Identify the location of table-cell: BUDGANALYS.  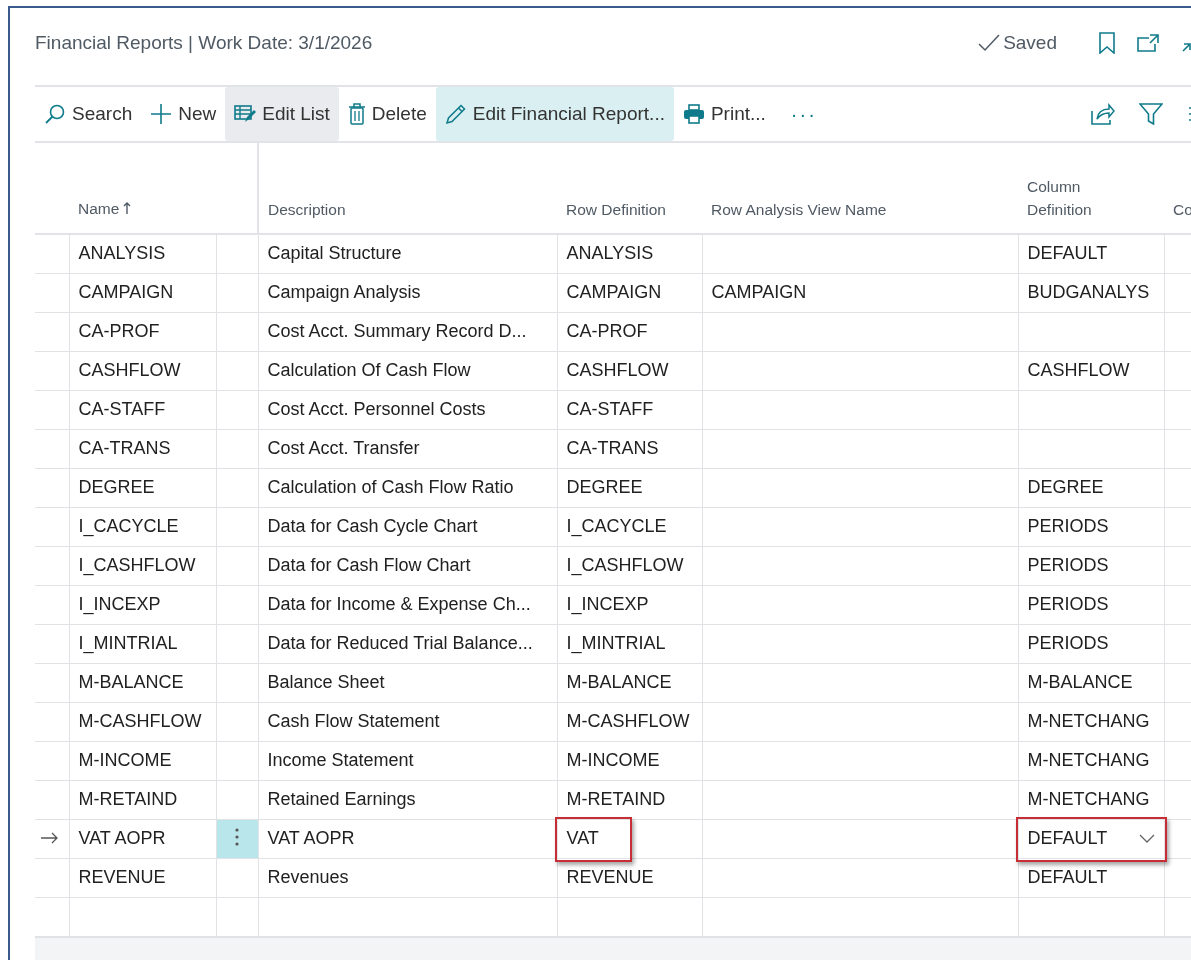
(1088, 292).